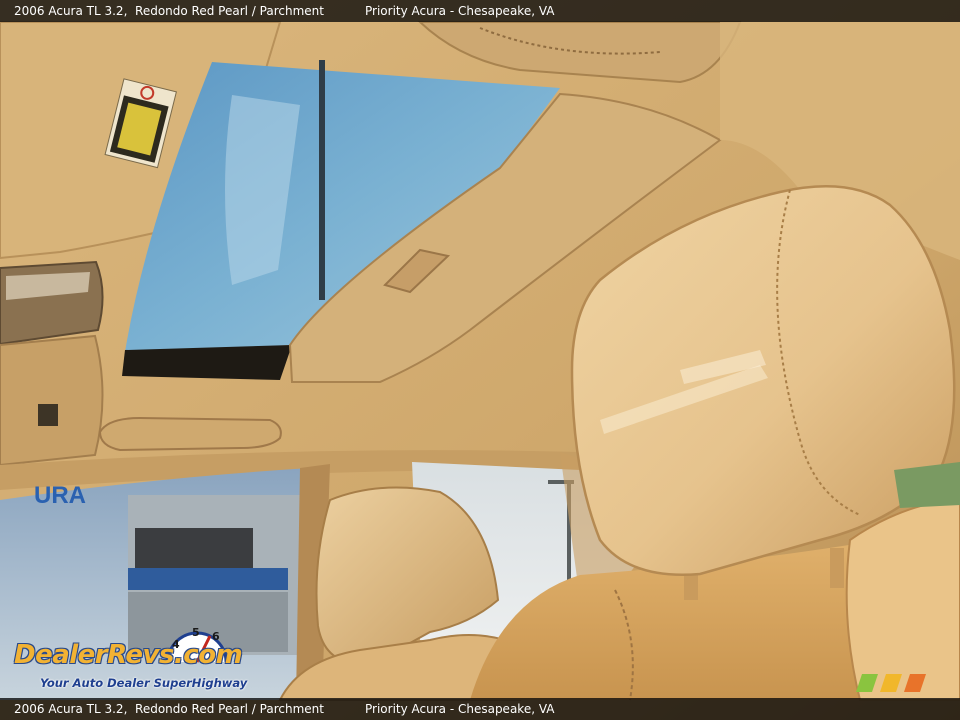  What do you see at coordinates (60, 495) in the screenshot?
I see `dealership-sign: URA` at bounding box center [60, 495].